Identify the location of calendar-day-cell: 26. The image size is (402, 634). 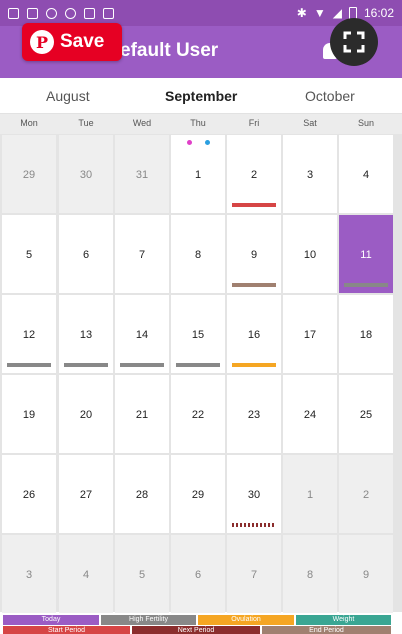
(29, 494).